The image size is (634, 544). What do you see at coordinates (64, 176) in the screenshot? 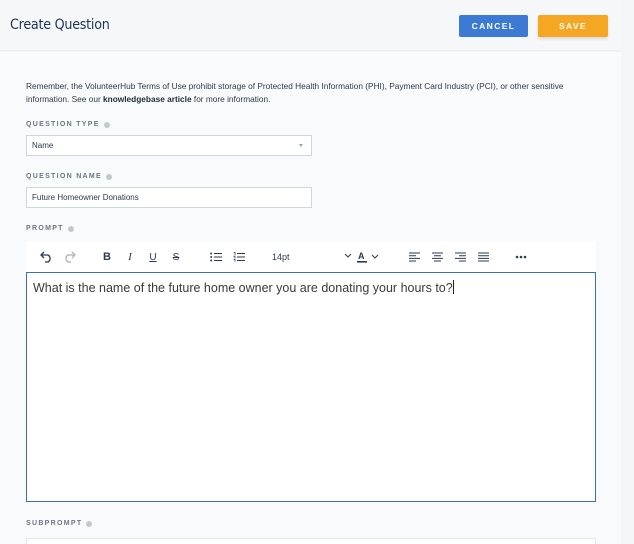
I see `question-name-label-text: QUESTION NAME` at bounding box center [64, 176].